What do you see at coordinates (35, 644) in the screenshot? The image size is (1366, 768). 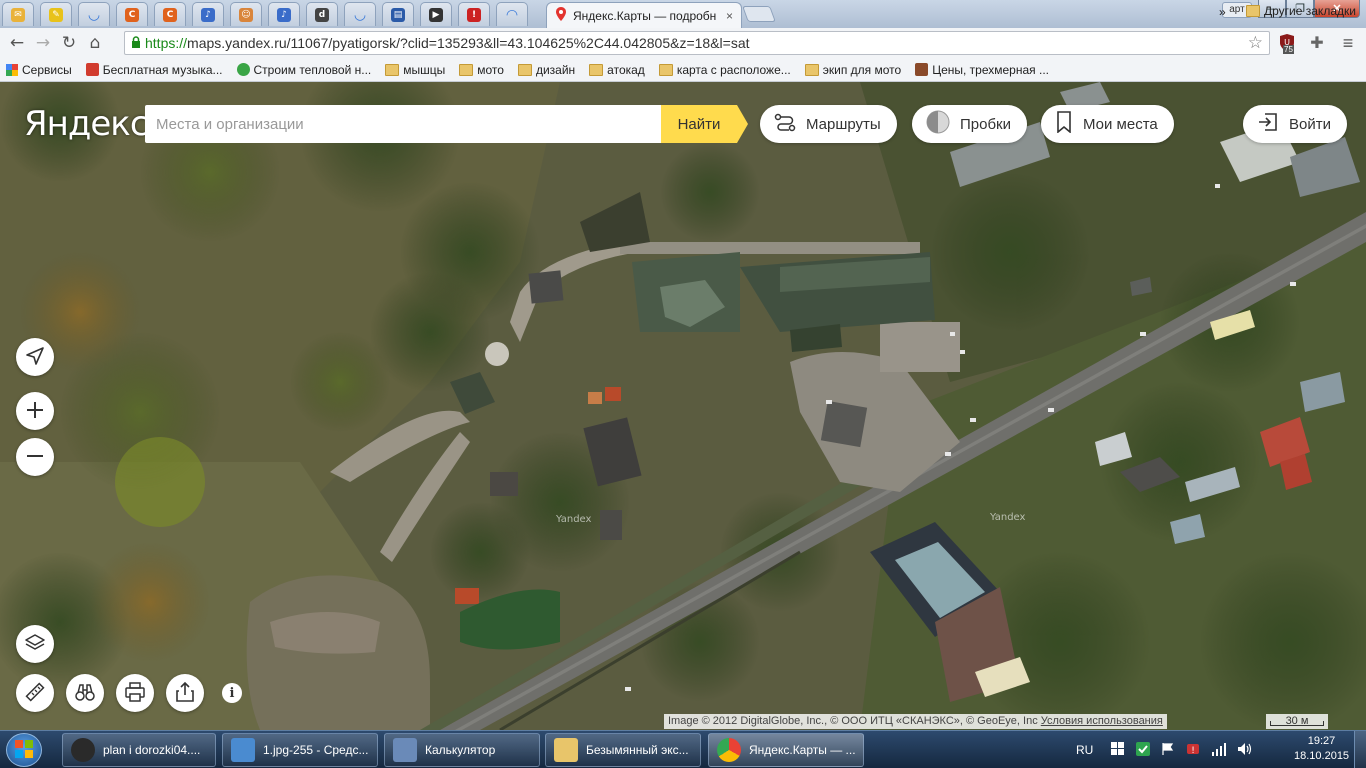 I see `layers-button` at bounding box center [35, 644].